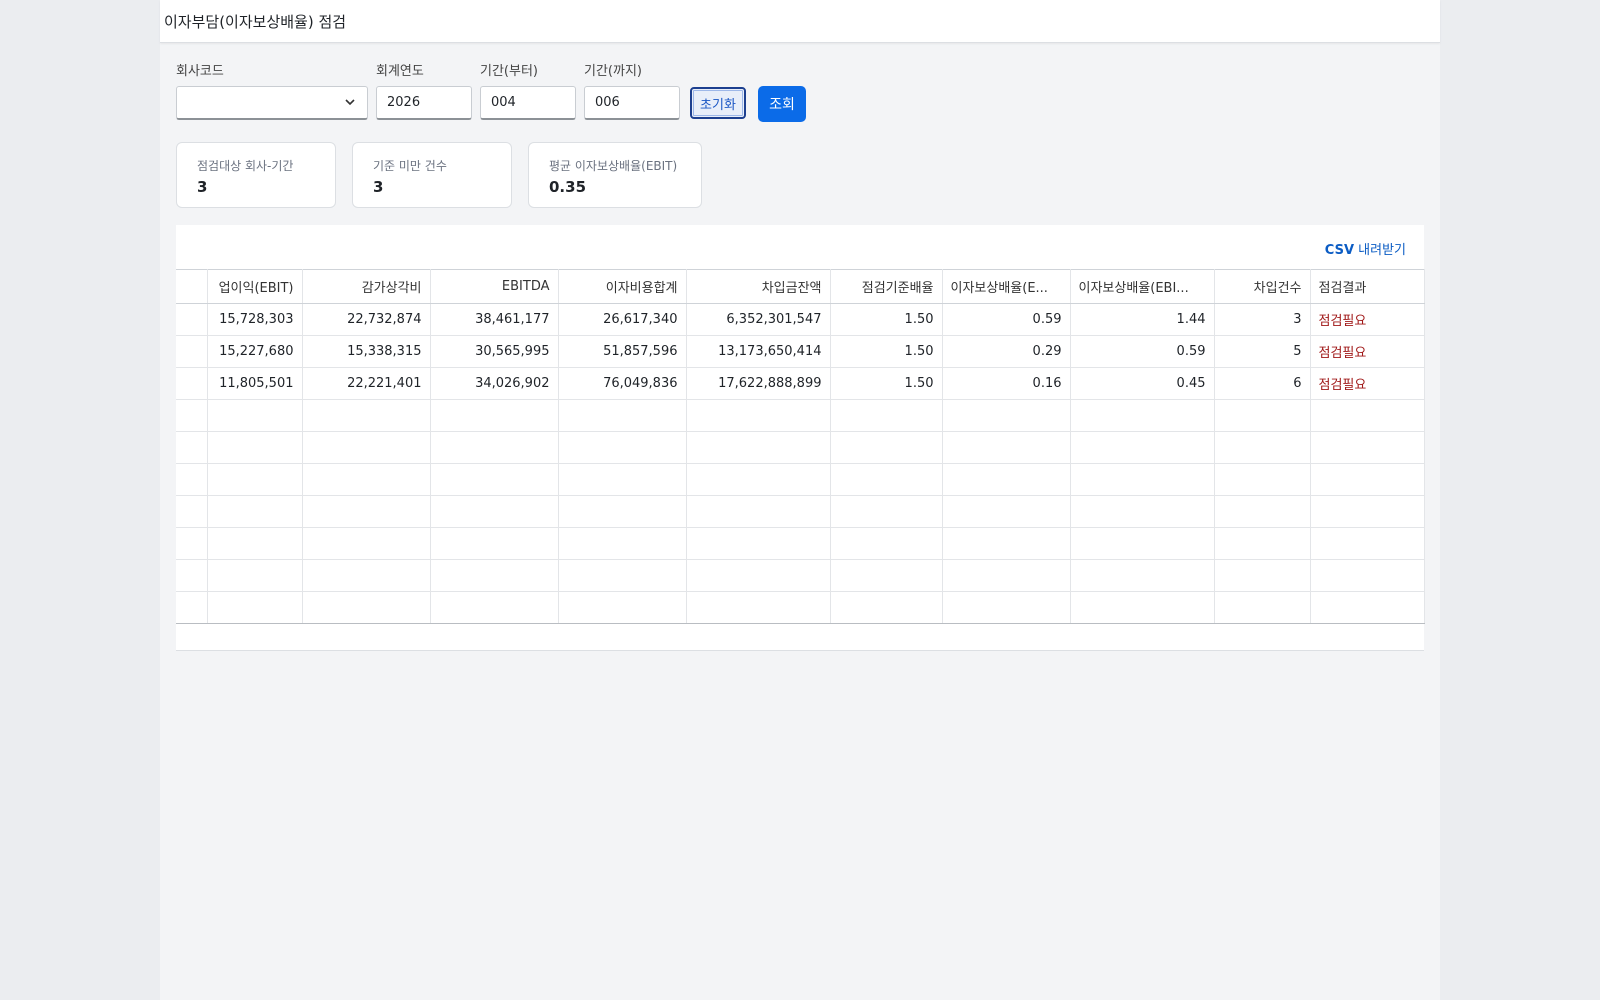 This screenshot has width=1600, height=1000. What do you see at coordinates (494, 286) in the screenshot?
I see `column-header: EBITDA` at bounding box center [494, 286].